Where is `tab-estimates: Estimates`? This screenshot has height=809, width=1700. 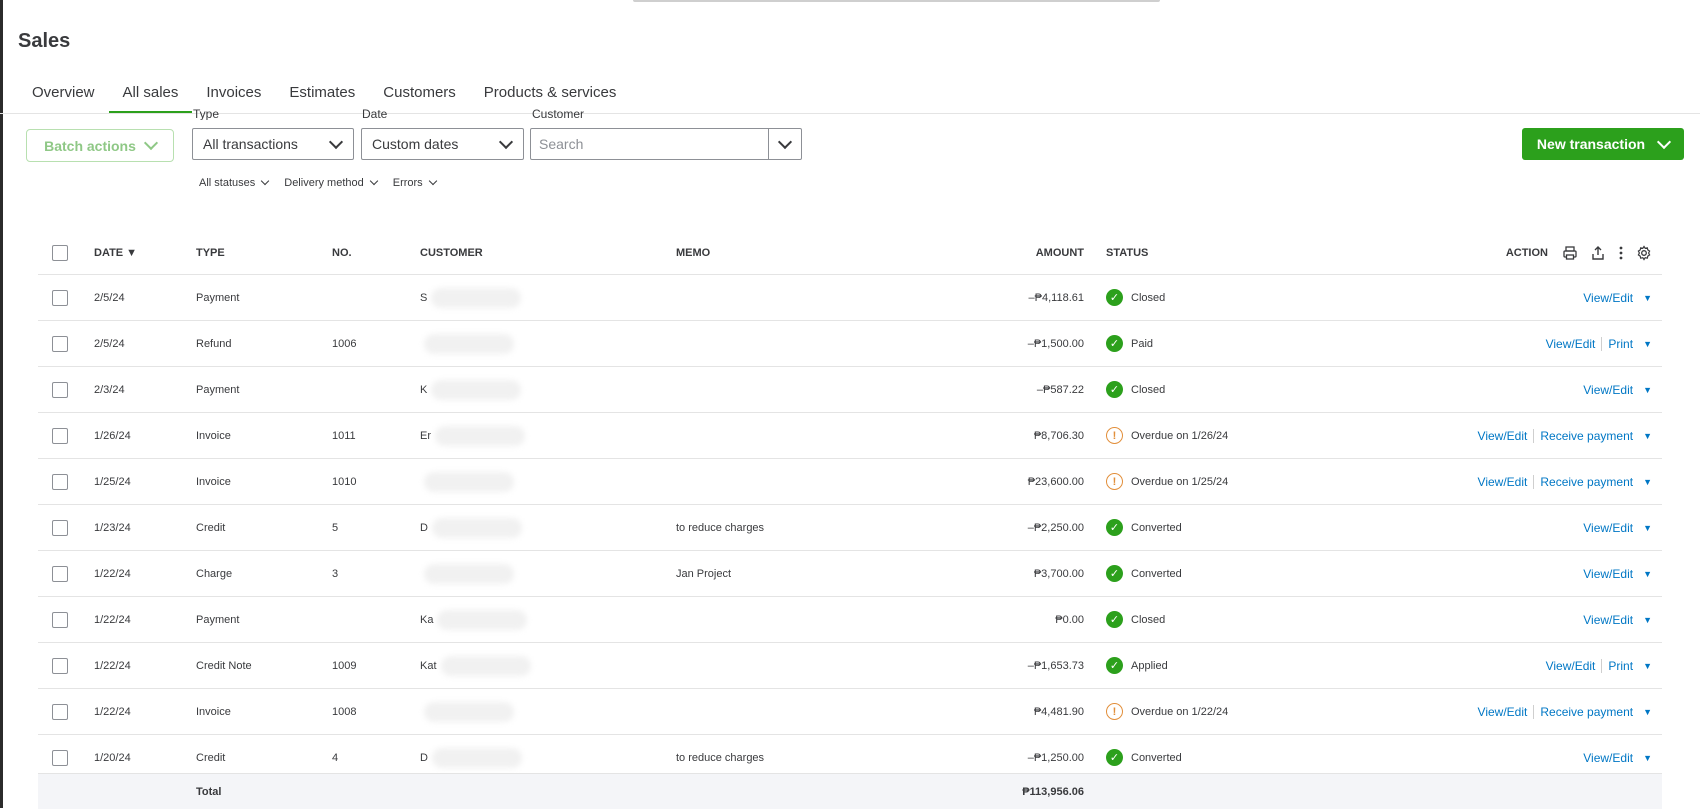
tab-estimates: Estimates is located at coordinates (322, 97).